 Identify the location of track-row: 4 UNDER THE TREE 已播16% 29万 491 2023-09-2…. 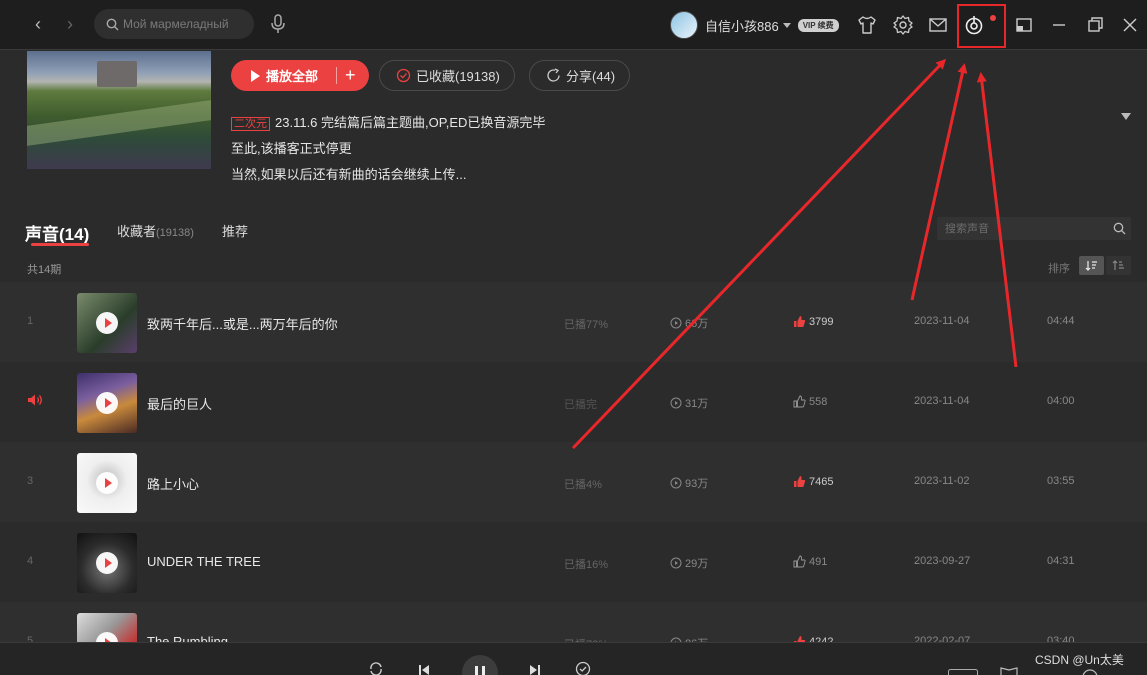
(573, 562).